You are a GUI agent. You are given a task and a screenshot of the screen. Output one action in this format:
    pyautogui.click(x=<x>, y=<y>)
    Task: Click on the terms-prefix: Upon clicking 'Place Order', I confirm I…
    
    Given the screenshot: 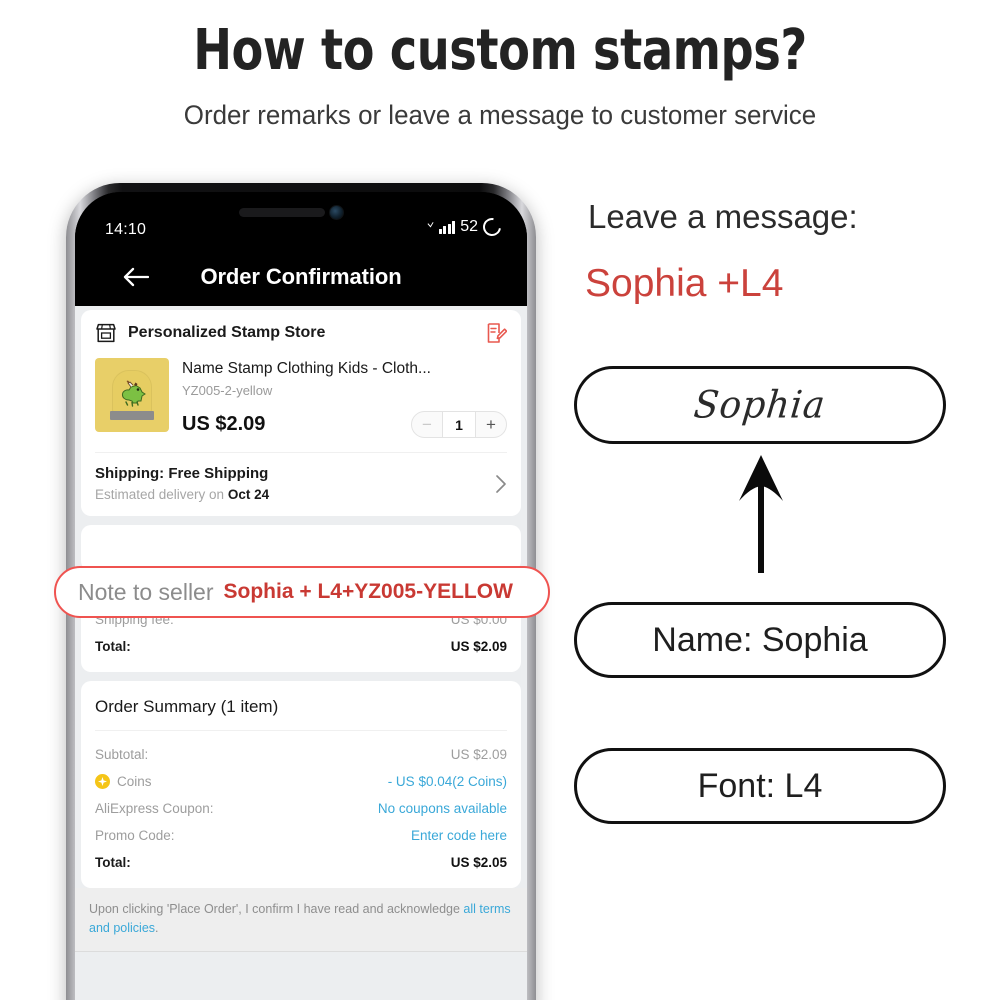 What is the action you would take?
    pyautogui.click(x=276, y=909)
    